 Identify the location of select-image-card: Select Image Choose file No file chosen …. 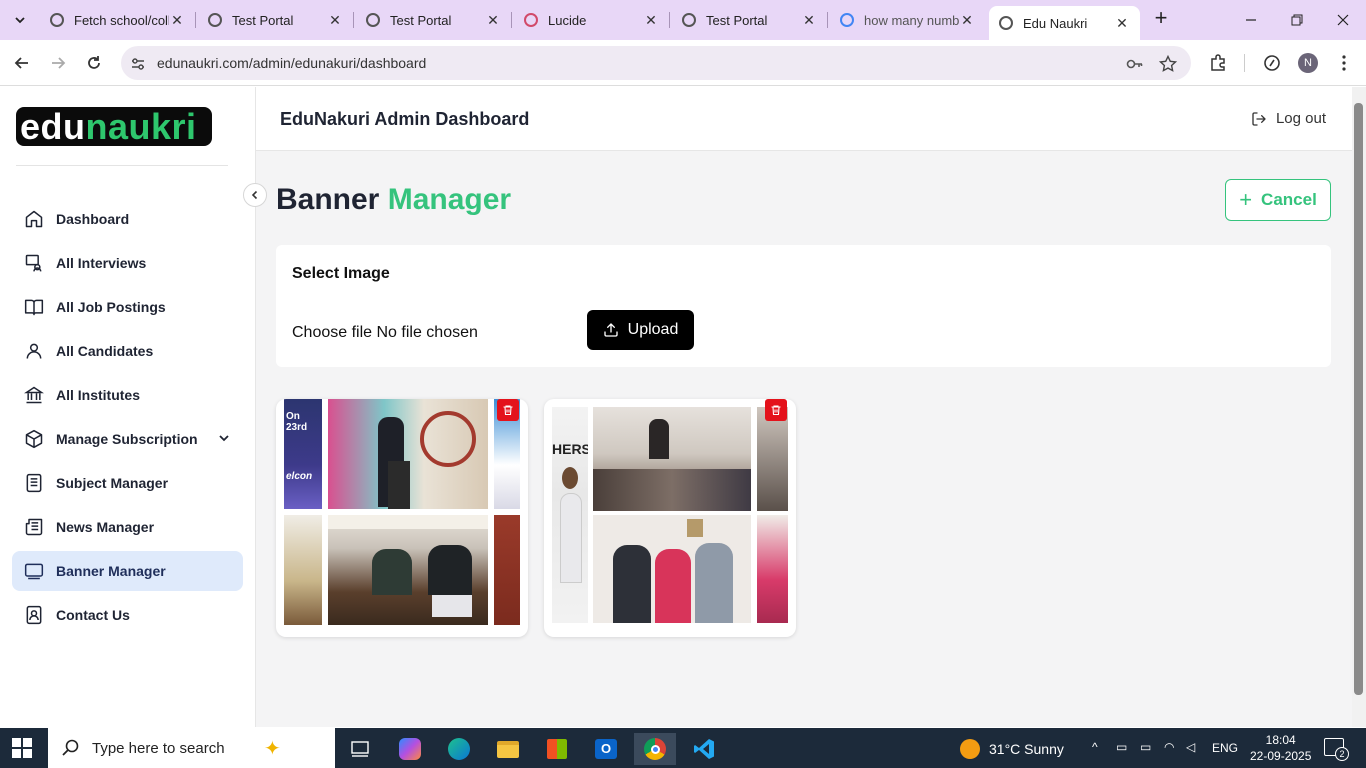
(803, 306).